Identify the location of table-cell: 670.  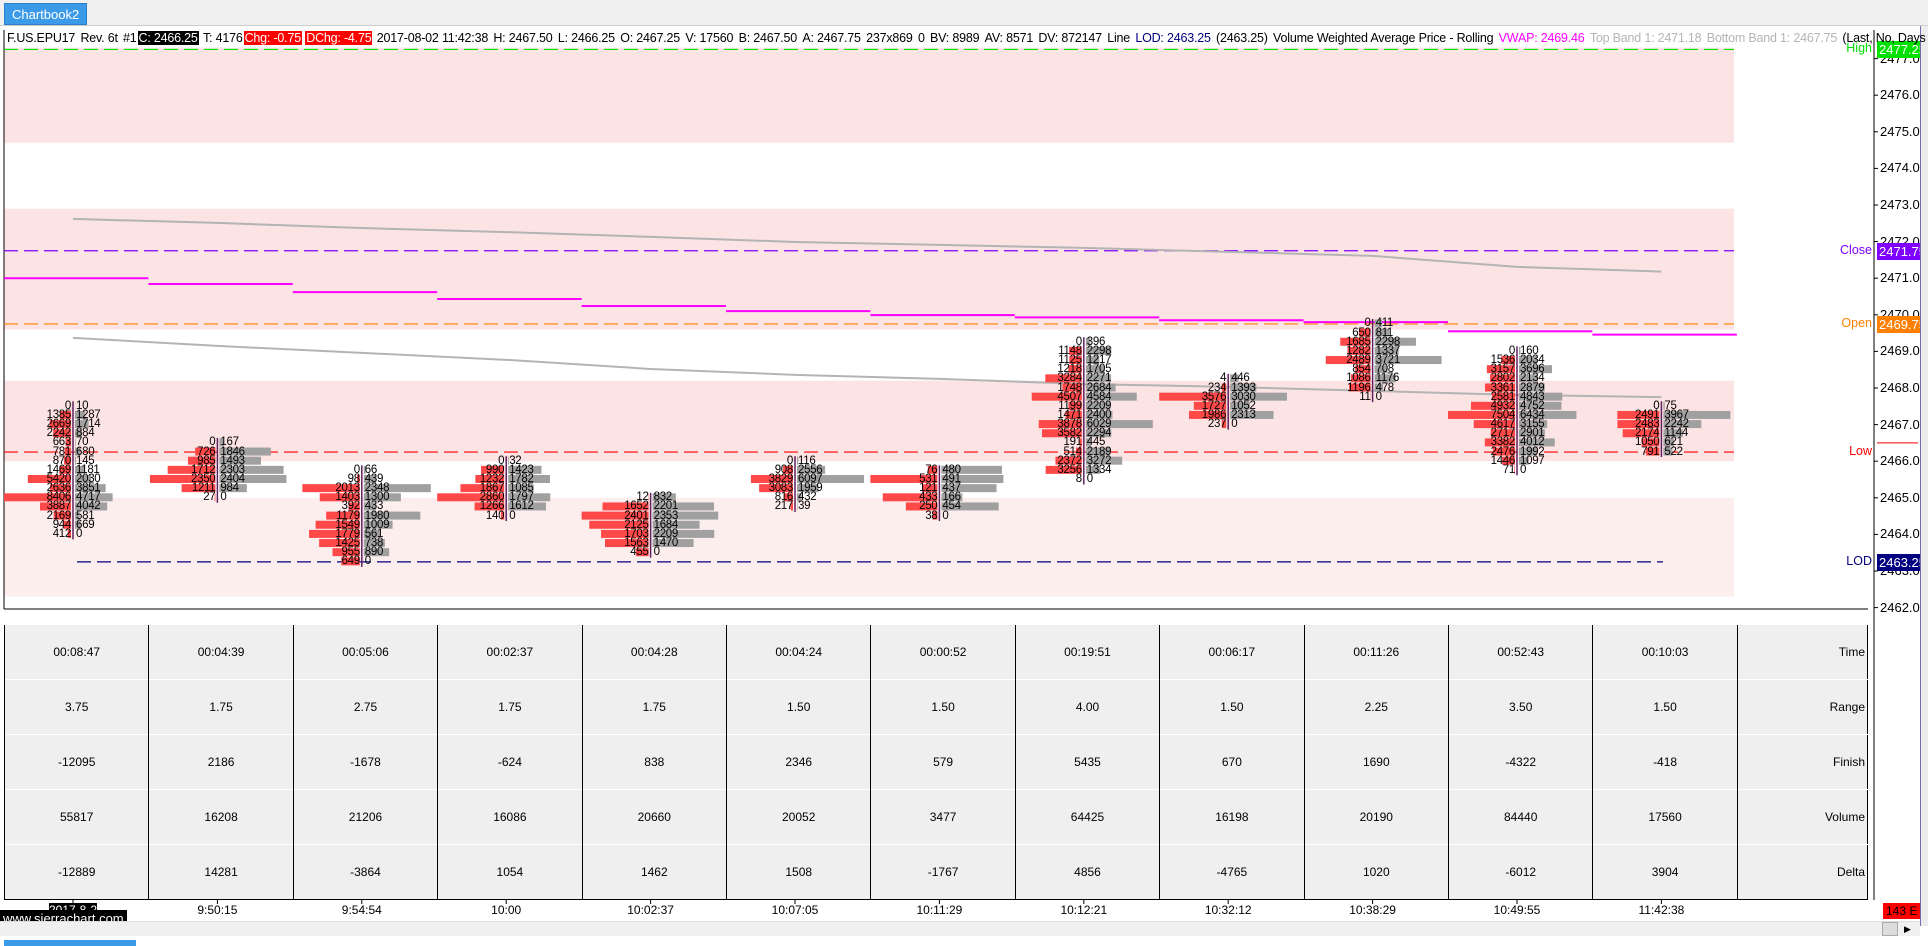
(1232, 762).